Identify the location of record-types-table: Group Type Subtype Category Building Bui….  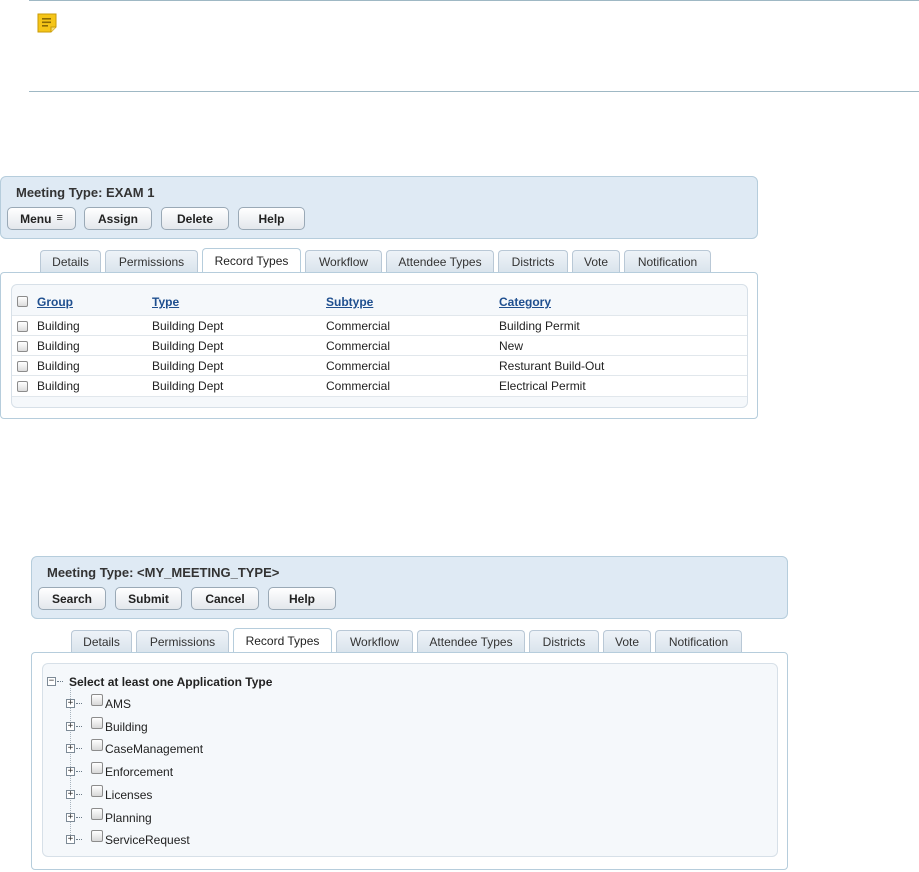
(379, 346).